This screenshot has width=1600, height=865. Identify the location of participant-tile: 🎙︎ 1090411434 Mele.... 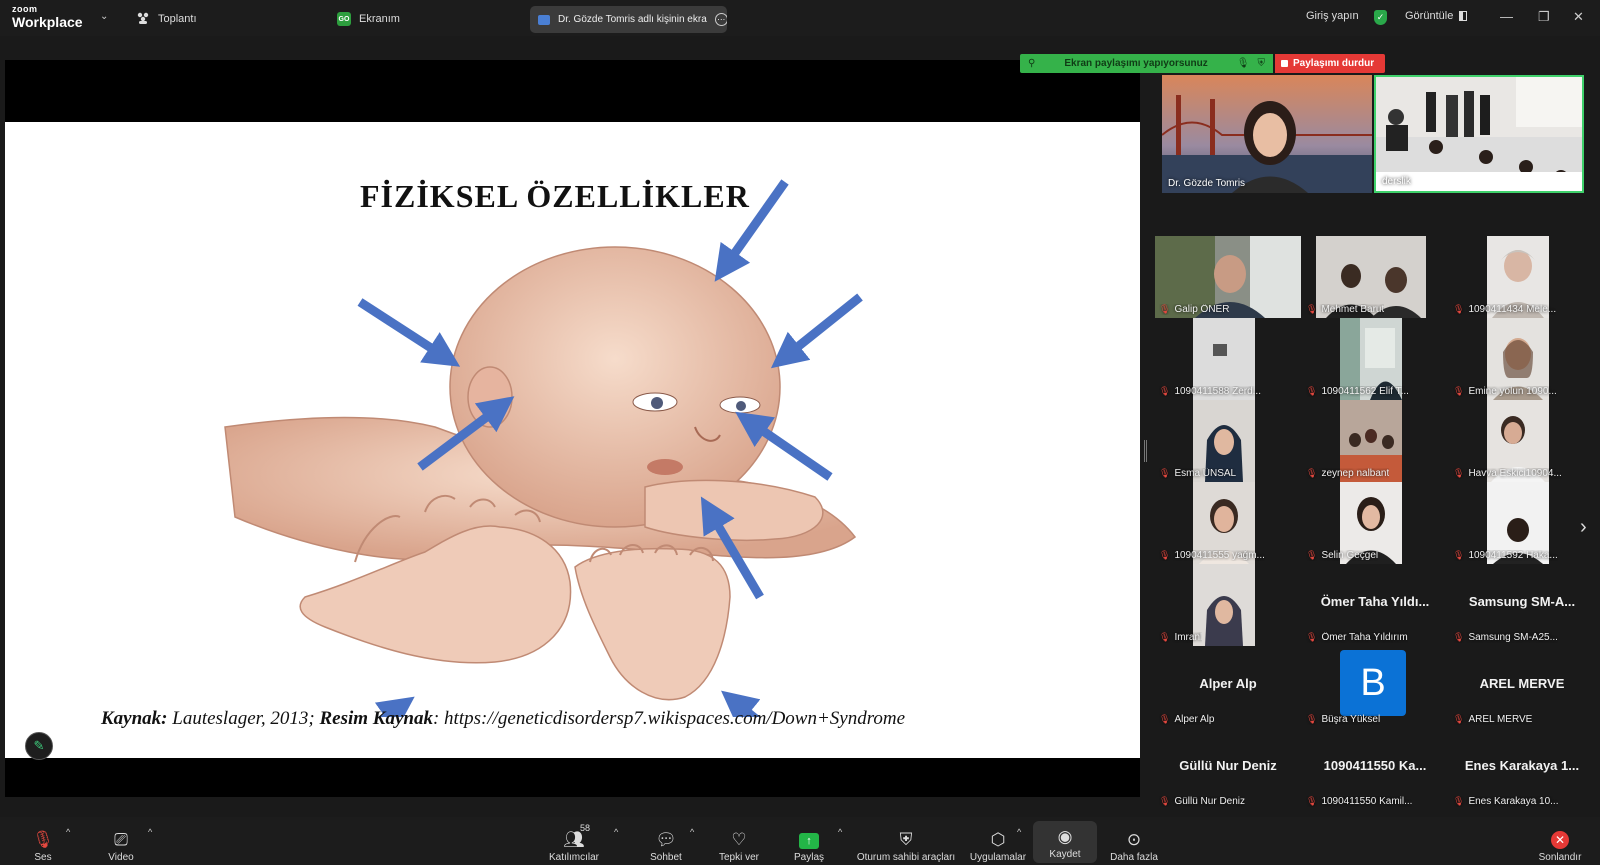
(1522, 277).